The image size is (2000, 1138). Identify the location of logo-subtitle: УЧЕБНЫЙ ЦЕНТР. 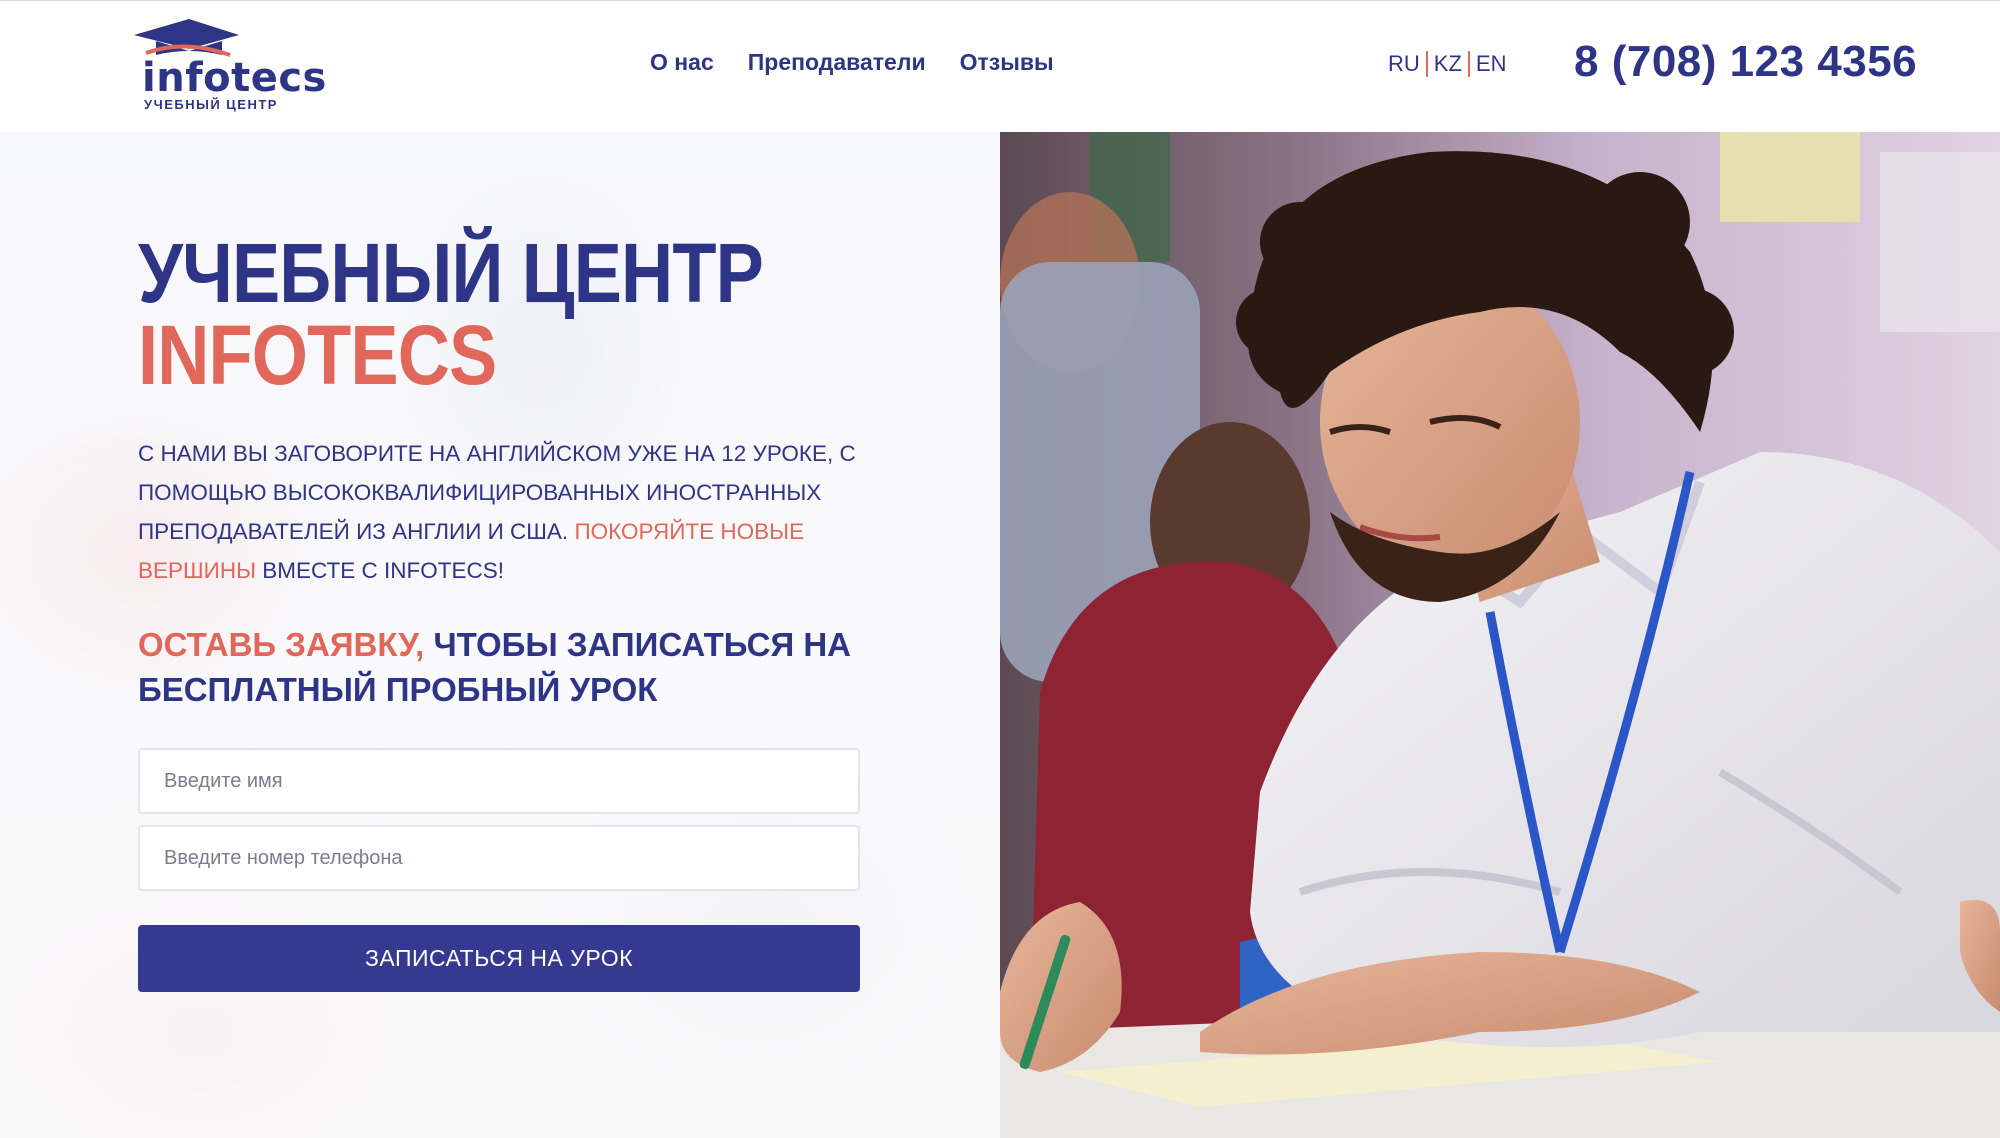
(211, 104).